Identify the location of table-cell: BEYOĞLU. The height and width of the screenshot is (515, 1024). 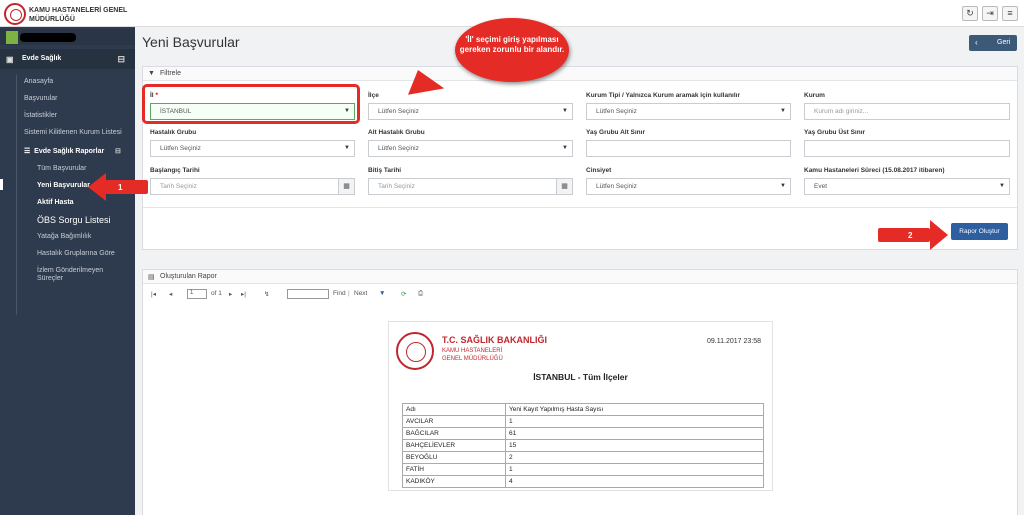
(454, 457).